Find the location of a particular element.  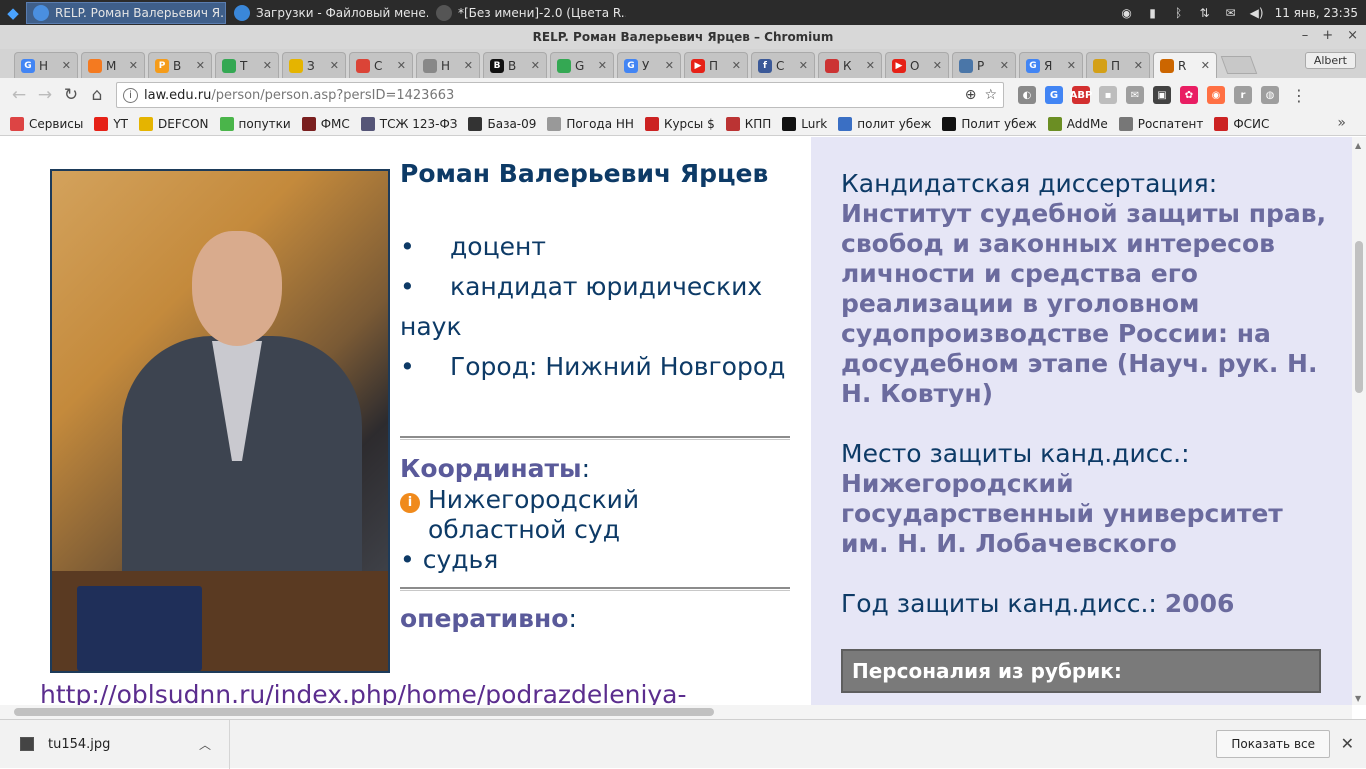

bookmark-item: ФМС is located at coordinates (325, 123).